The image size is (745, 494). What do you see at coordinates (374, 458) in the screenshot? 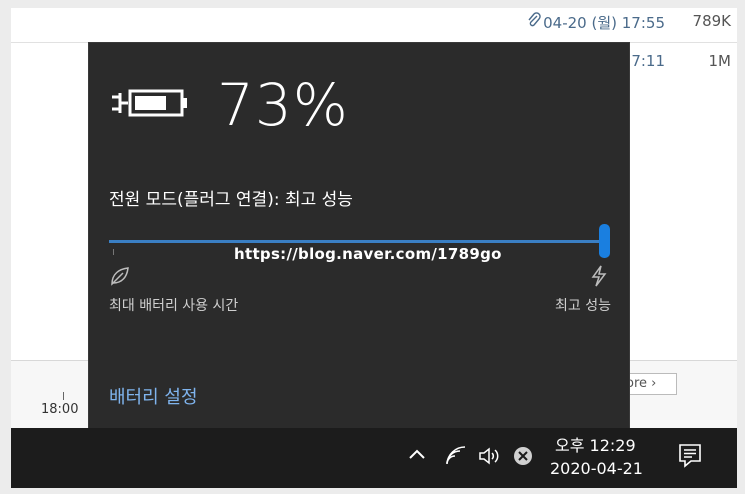
I see `taskbar: 오후 12:29 2020-04-21` at bounding box center [374, 458].